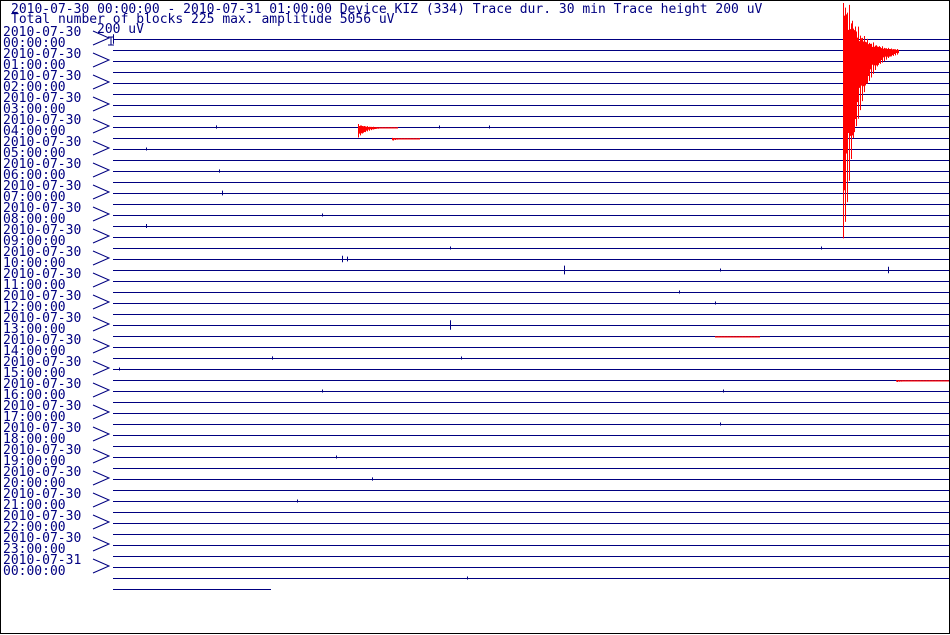  Describe the element at coordinates (120, 29) in the screenshot. I see `scale-label: 200 uV` at that location.